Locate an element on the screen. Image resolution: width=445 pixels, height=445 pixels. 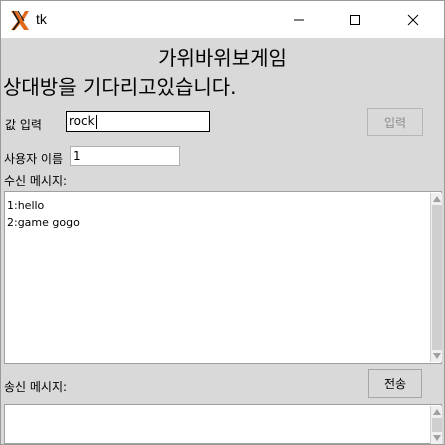
minimize-icon is located at coordinates (299, 19).